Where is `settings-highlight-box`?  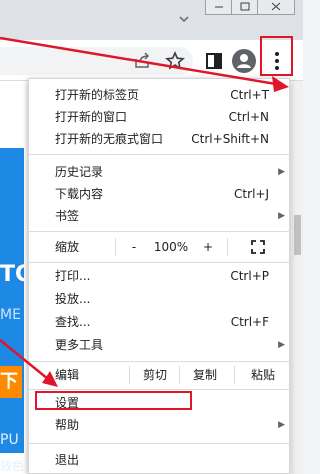
settings-highlight-box is located at coordinates (113, 400).